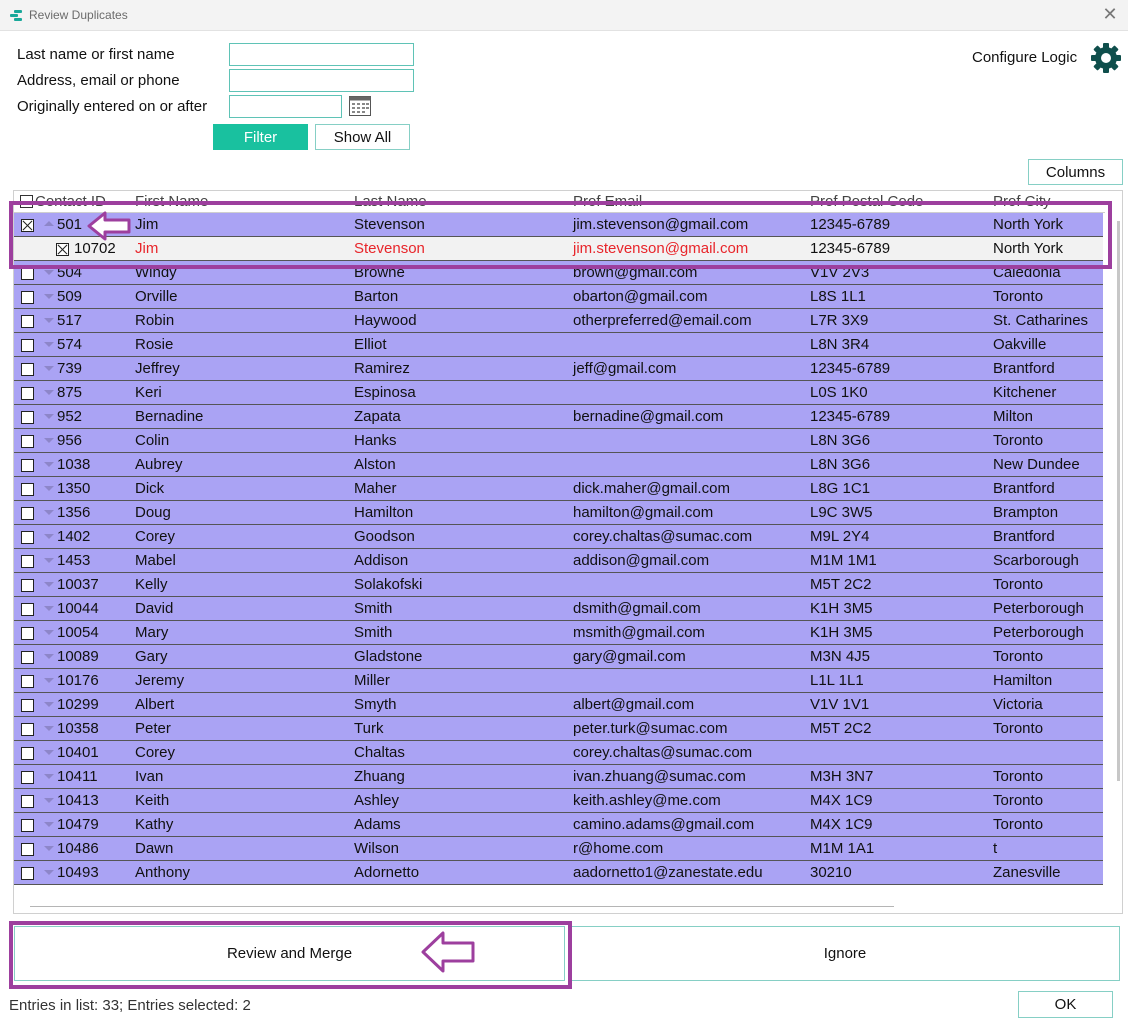  What do you see at coordinates (558, 753) in the screenshot?
I see `table-row: 10401 Corey Chaltas corey.chaltas@sumac.com` at bounding box center [558, 753].